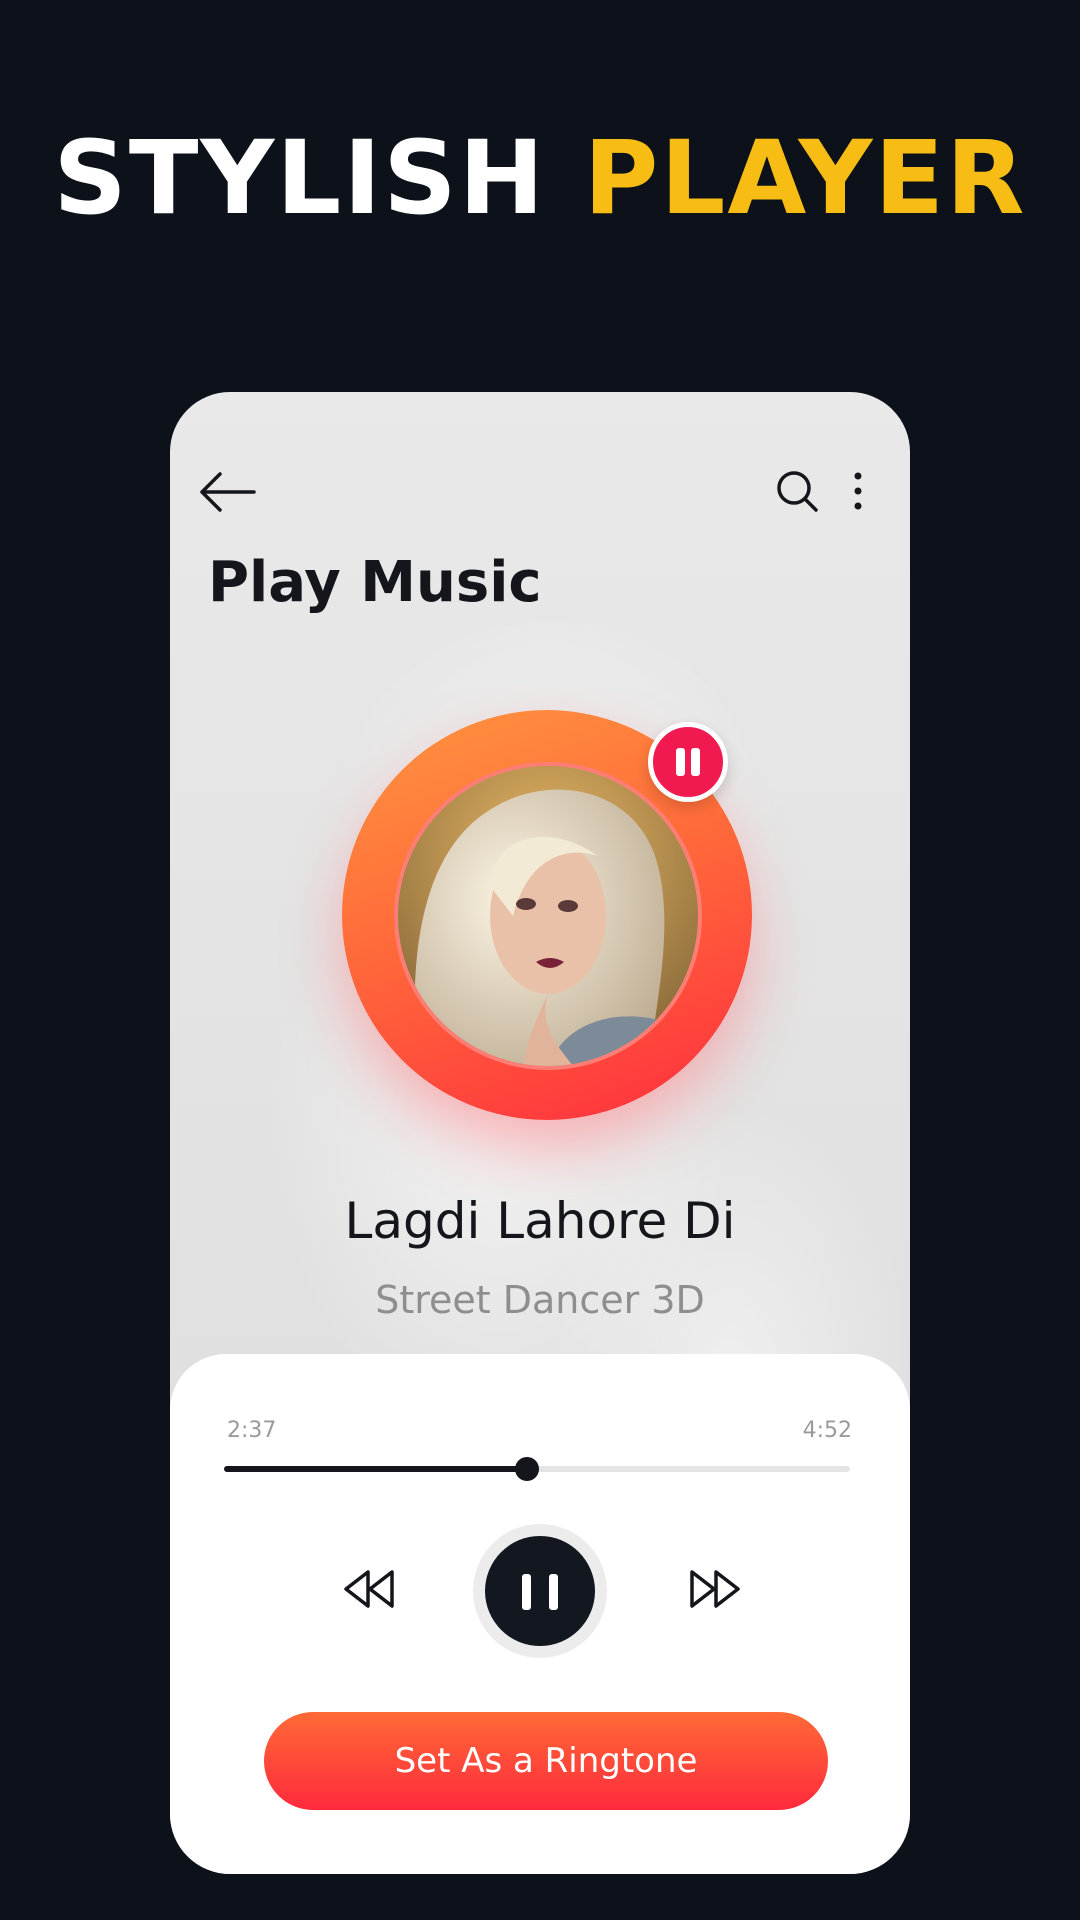 The image size is (1080, 1920). What do you see at coordinates (827, 1430) in the screenshot?
I see `total-time: 4:52` at bounding box center [827, 1430].